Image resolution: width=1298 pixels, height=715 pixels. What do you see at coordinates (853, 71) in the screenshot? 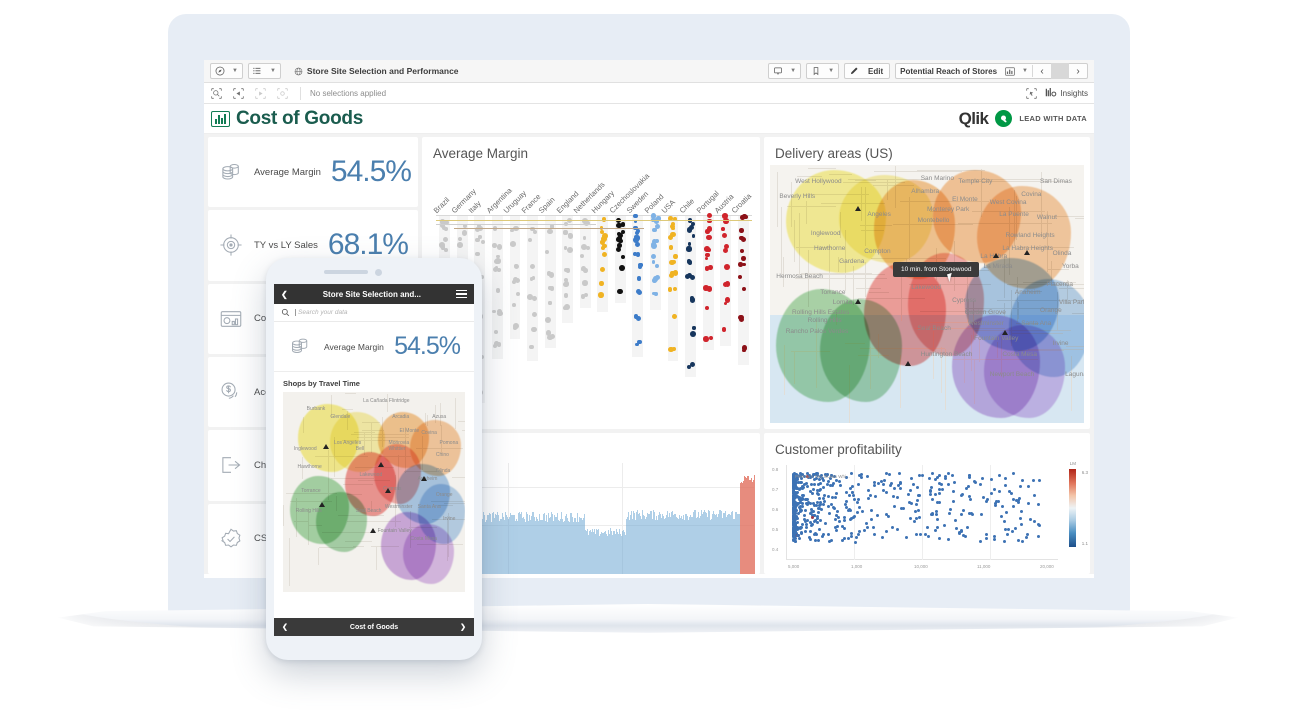
I see `pencil-icon` at bounding box center [853, 71].